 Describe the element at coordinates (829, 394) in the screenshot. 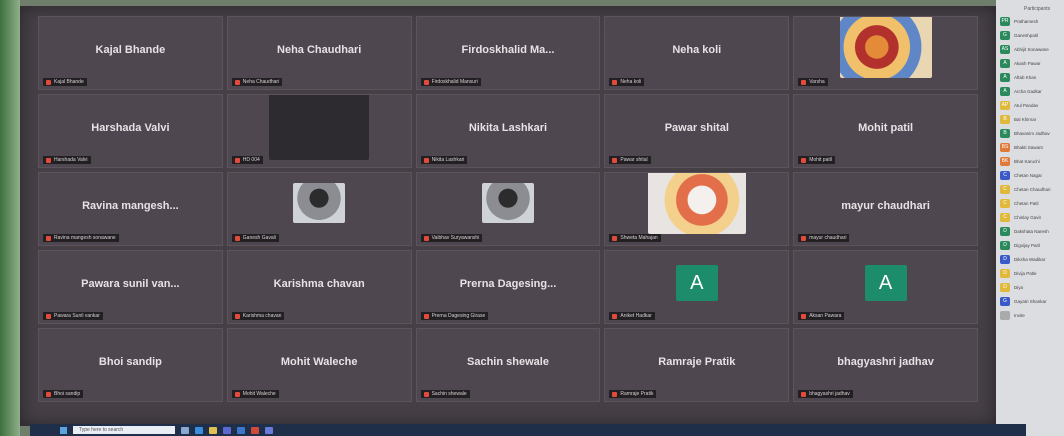

I see `participant-label-text: bhagyashri jadhav` at that location.